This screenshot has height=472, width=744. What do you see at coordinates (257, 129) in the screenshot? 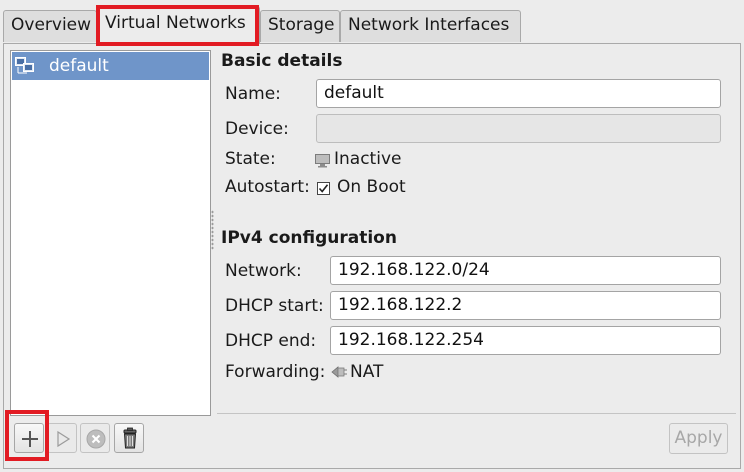
I see `device-label: Device:` at bounding box center [257, 129].